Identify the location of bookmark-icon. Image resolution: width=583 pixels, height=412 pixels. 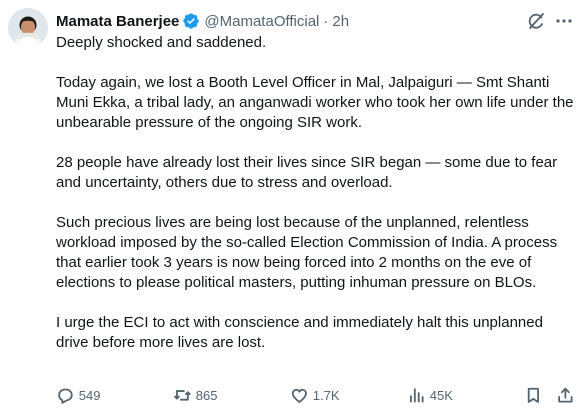
(533, 395).